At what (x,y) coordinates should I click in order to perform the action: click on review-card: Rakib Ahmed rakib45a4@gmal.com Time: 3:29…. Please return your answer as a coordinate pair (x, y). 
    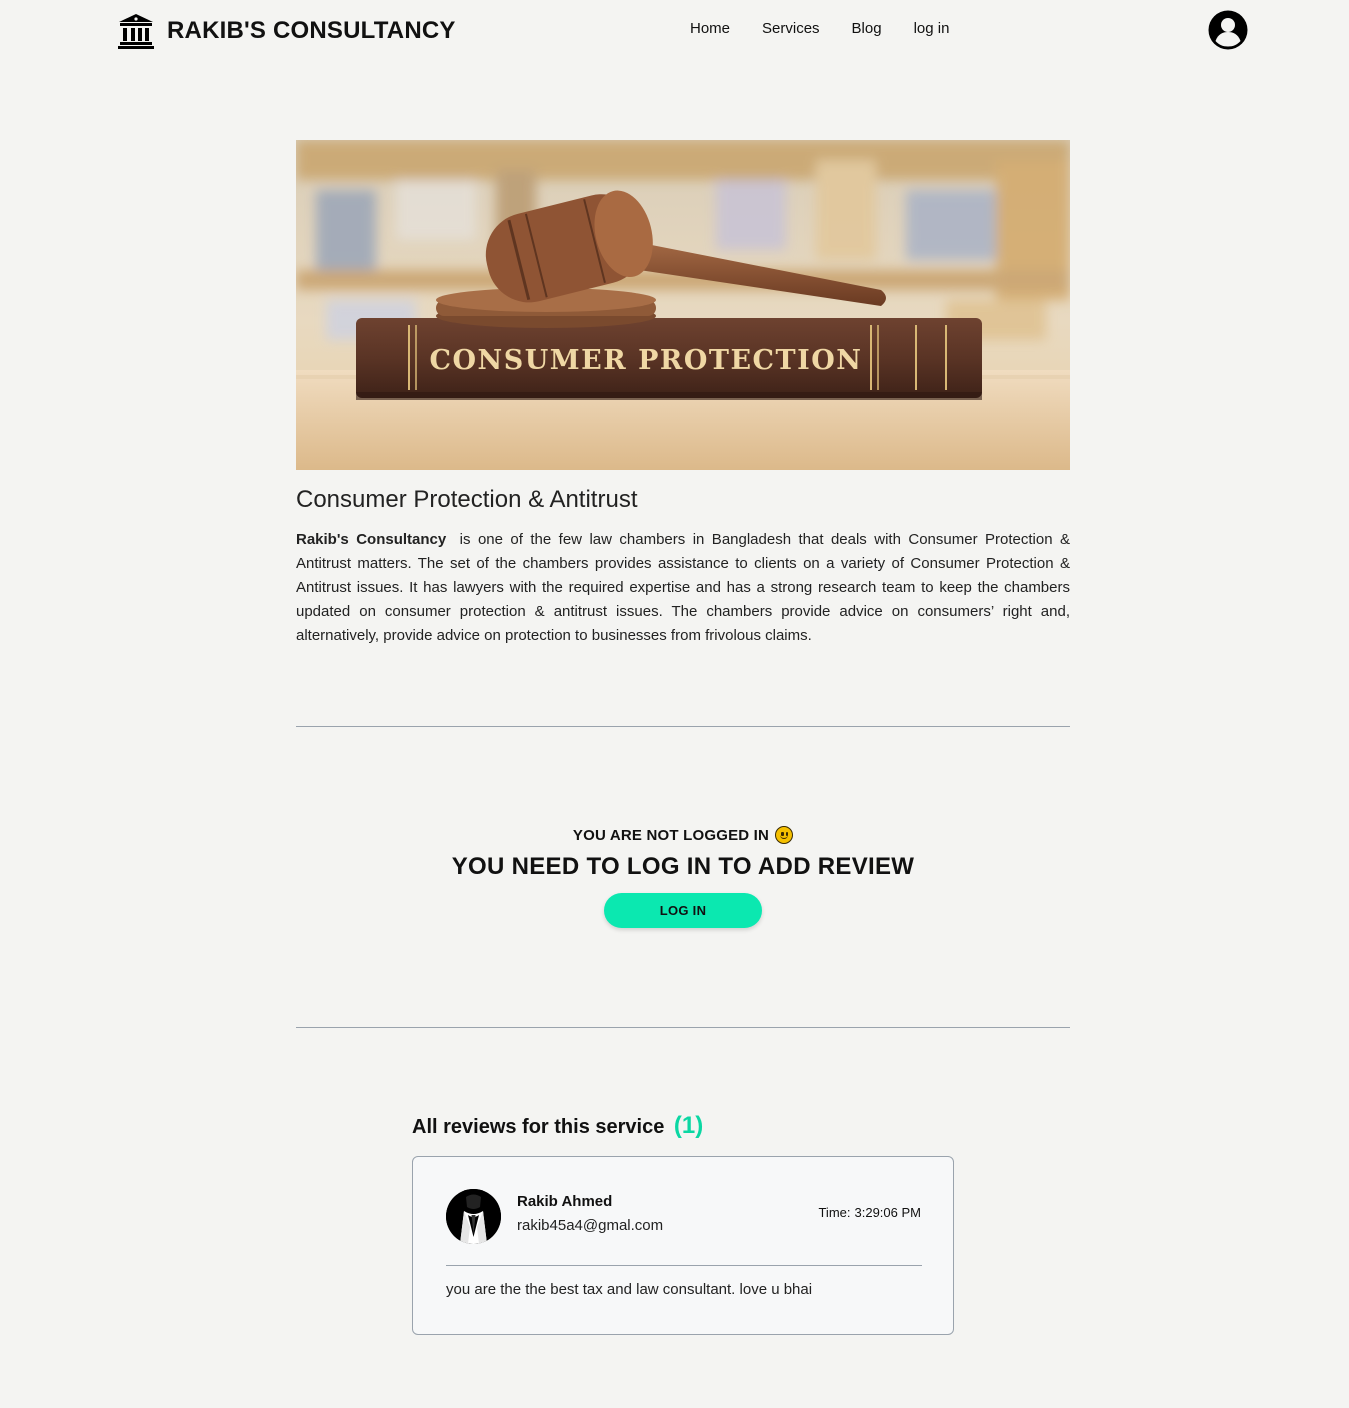
    Looking at the image, I should click on (683, 1245).